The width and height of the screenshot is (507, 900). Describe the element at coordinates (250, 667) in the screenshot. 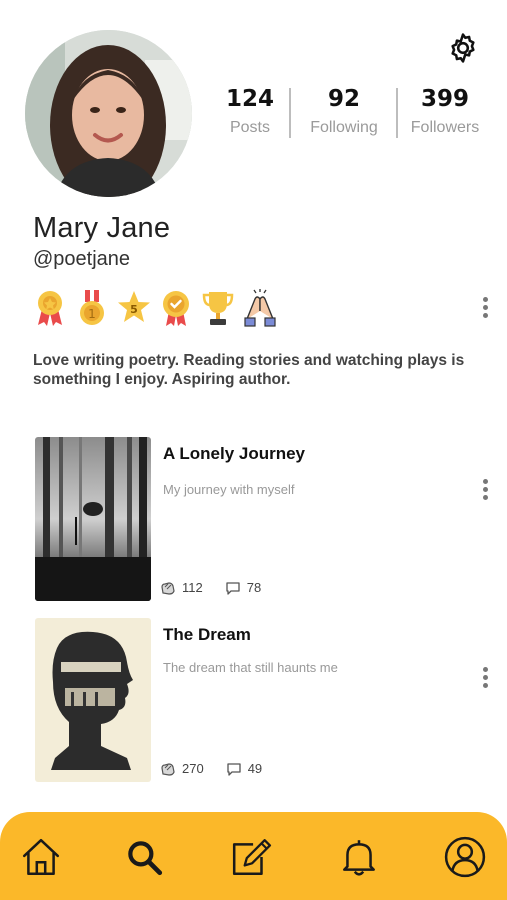

I see `post-subtitle: The dream that still haunts me` at that location.